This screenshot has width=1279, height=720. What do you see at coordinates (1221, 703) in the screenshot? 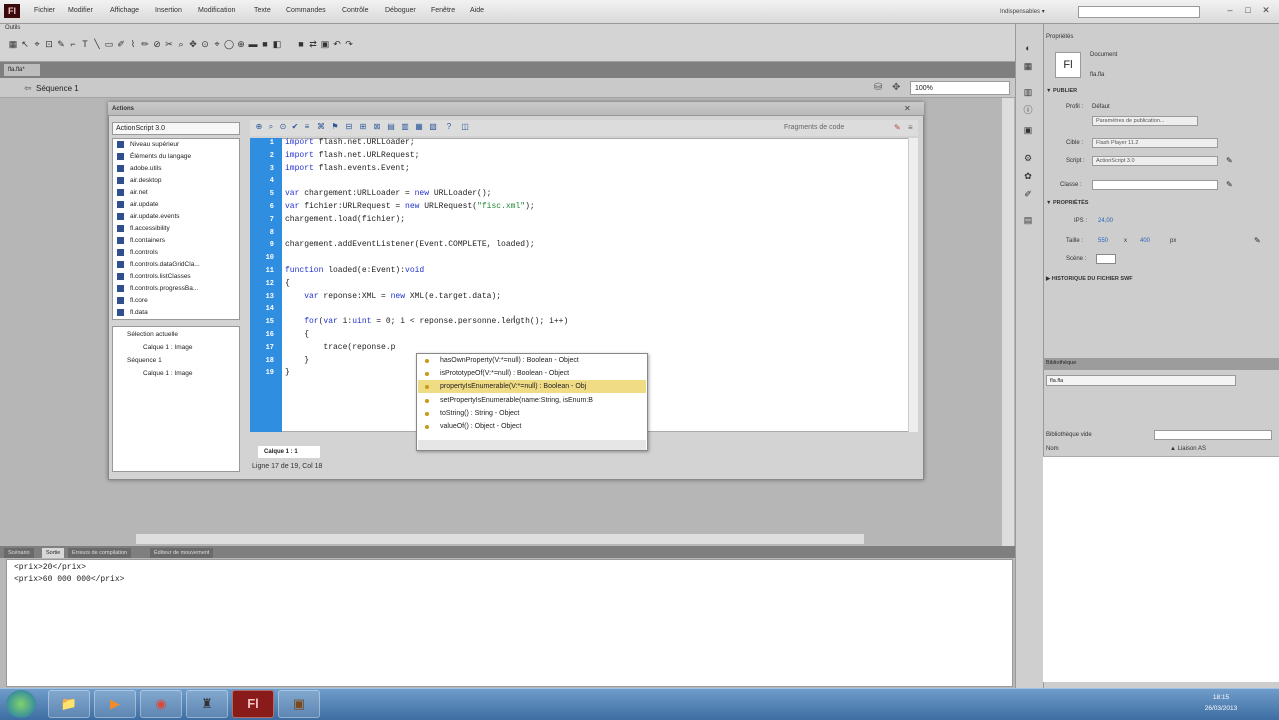
I see `system-clock: 18:15 26/03/2013` at bounding box center [1221, 703].